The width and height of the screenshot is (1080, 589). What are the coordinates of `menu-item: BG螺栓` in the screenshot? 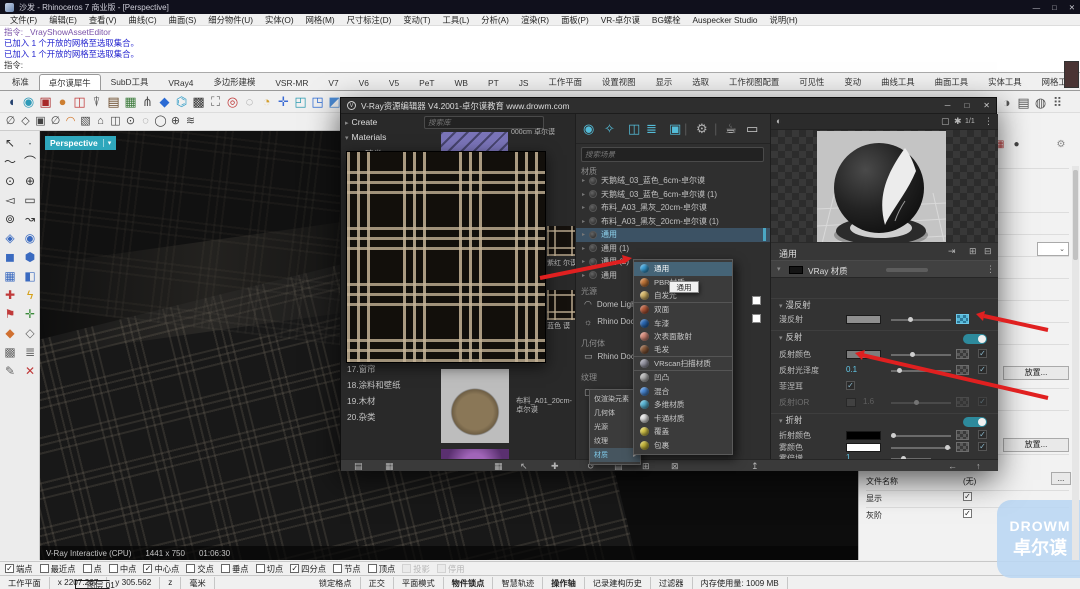 It's located at (666, 20).